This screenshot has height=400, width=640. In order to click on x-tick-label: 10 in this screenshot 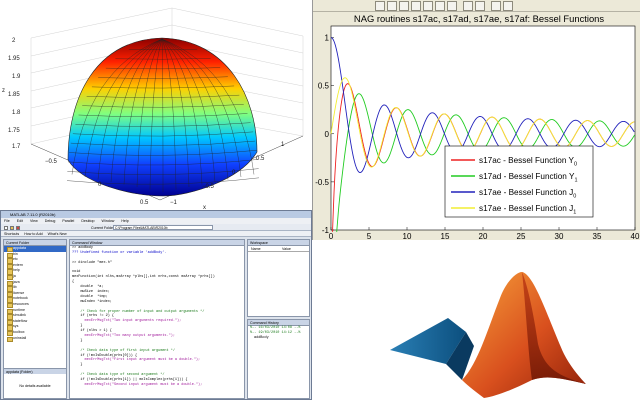, I will do `click(407, 236)`.